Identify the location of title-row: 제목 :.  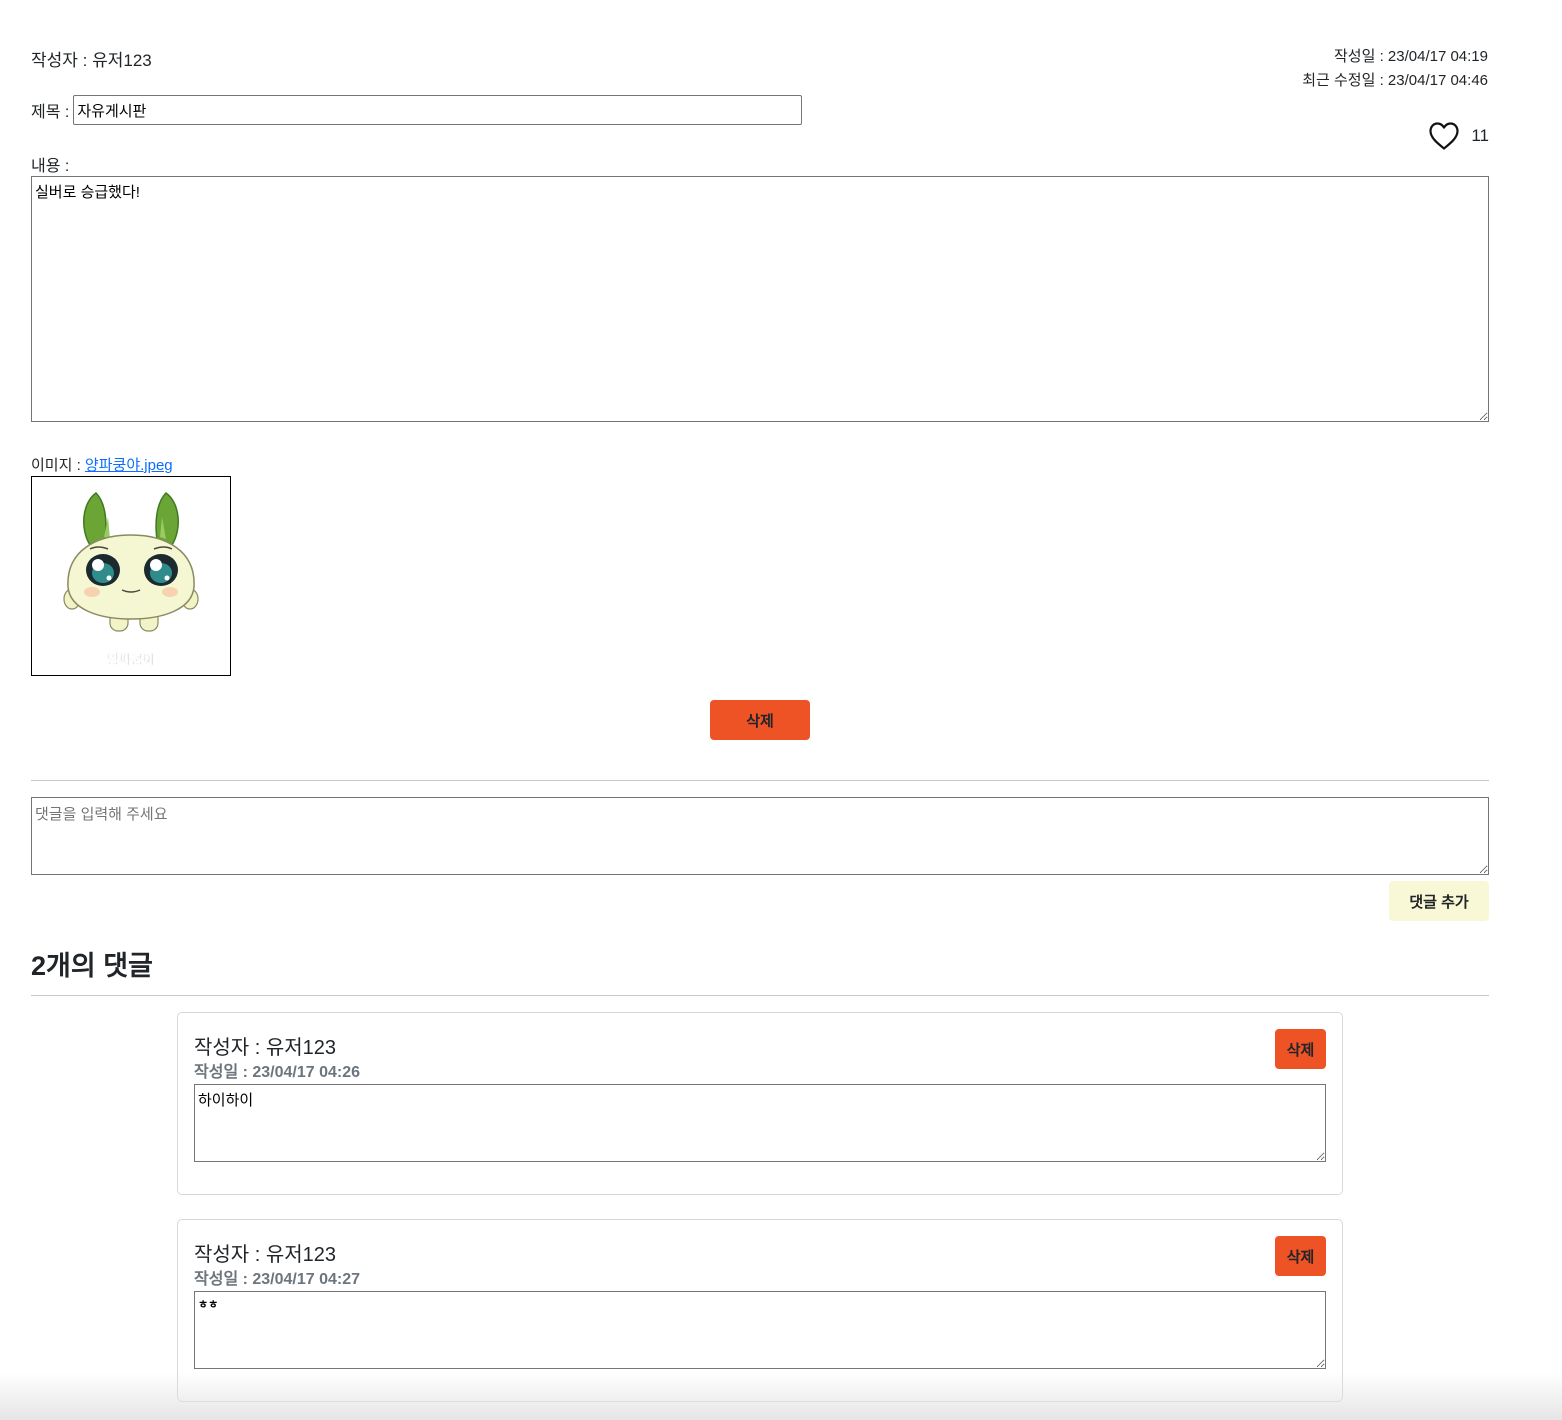
(417, 110).